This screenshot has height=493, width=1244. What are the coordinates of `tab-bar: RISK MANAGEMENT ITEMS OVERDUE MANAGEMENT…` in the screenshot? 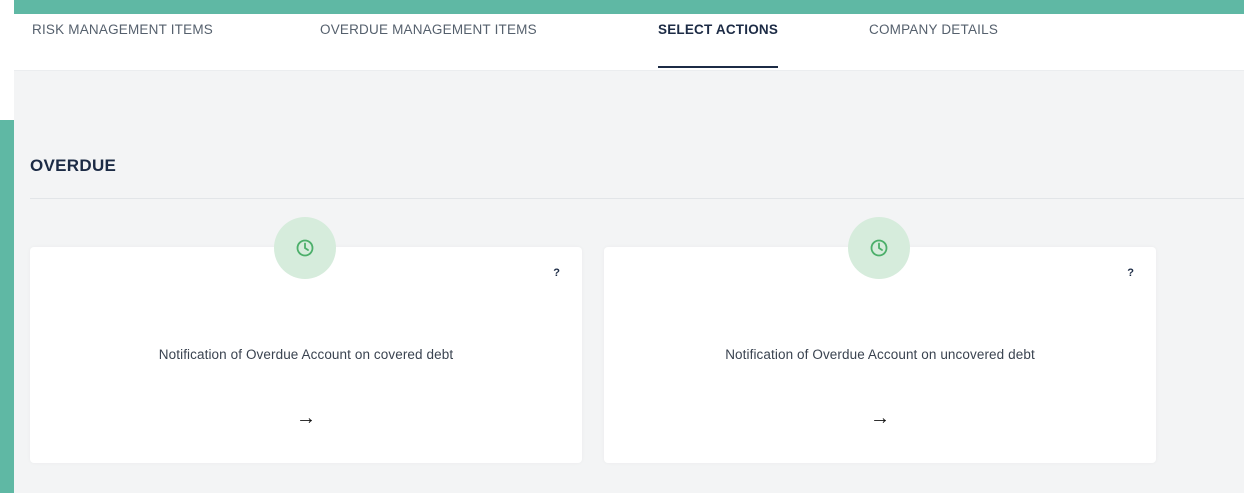 It's located at (629, 42).